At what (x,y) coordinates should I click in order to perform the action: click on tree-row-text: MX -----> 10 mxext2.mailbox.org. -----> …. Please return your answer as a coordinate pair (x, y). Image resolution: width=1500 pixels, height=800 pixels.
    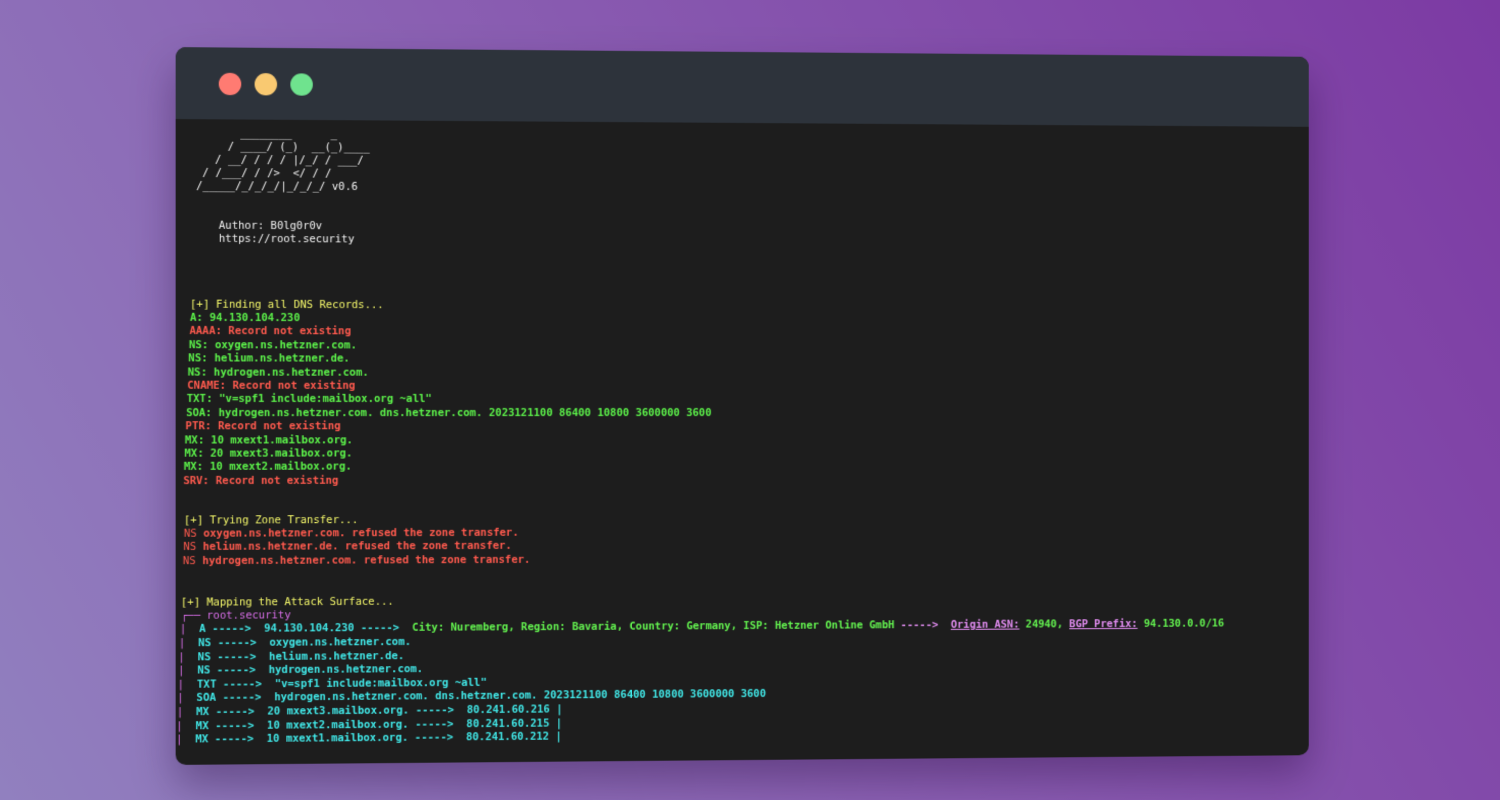
    Looking at the image, I should click on (372, 725).